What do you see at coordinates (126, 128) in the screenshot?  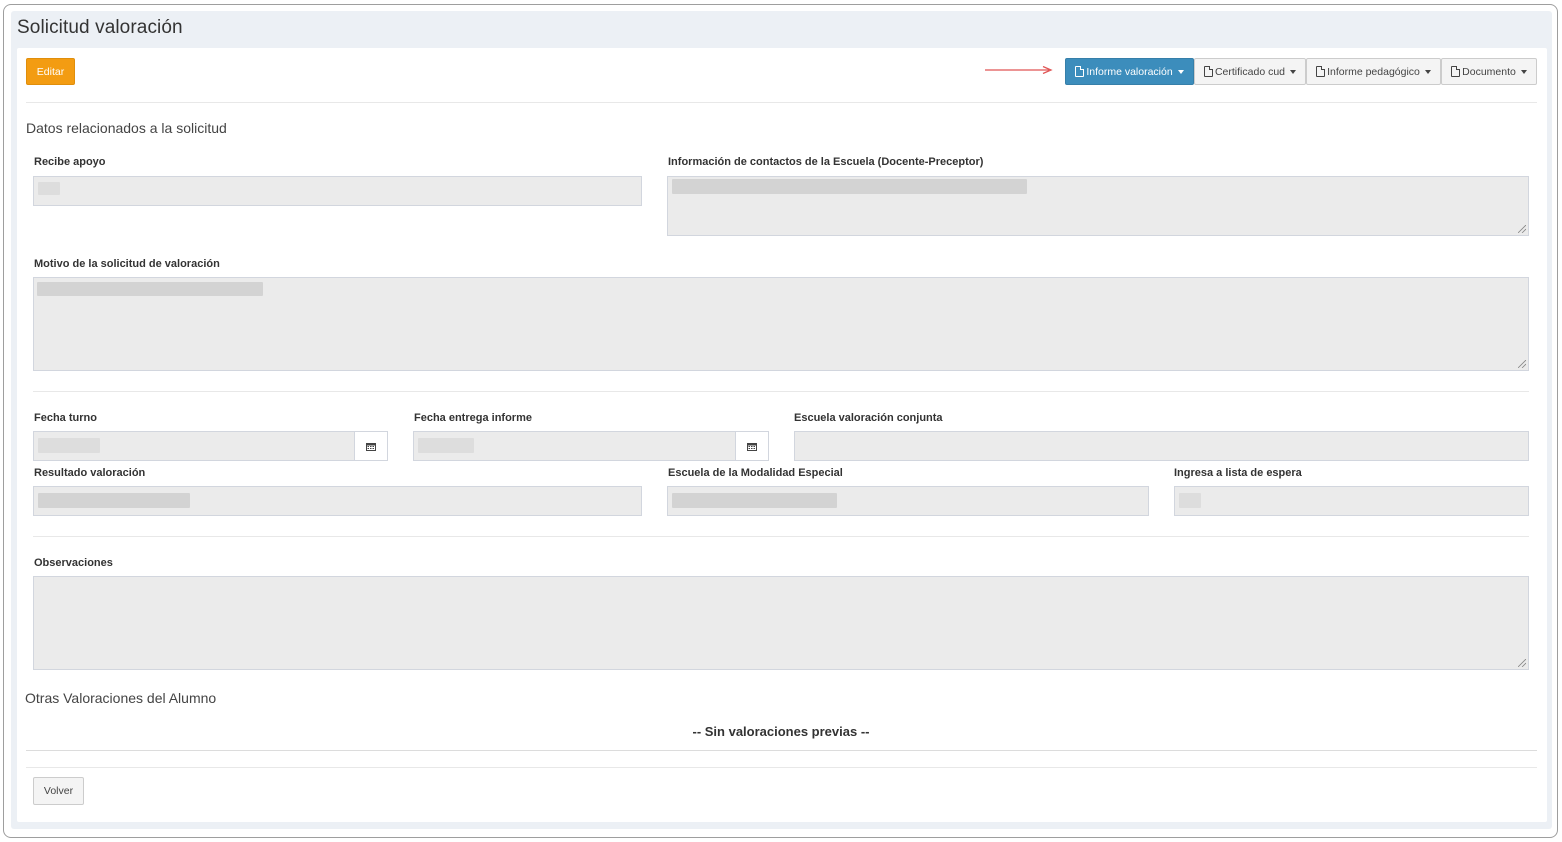 I see `section-title-request: Datos relacionados a la solicitud` at bounding box center [126, 128].